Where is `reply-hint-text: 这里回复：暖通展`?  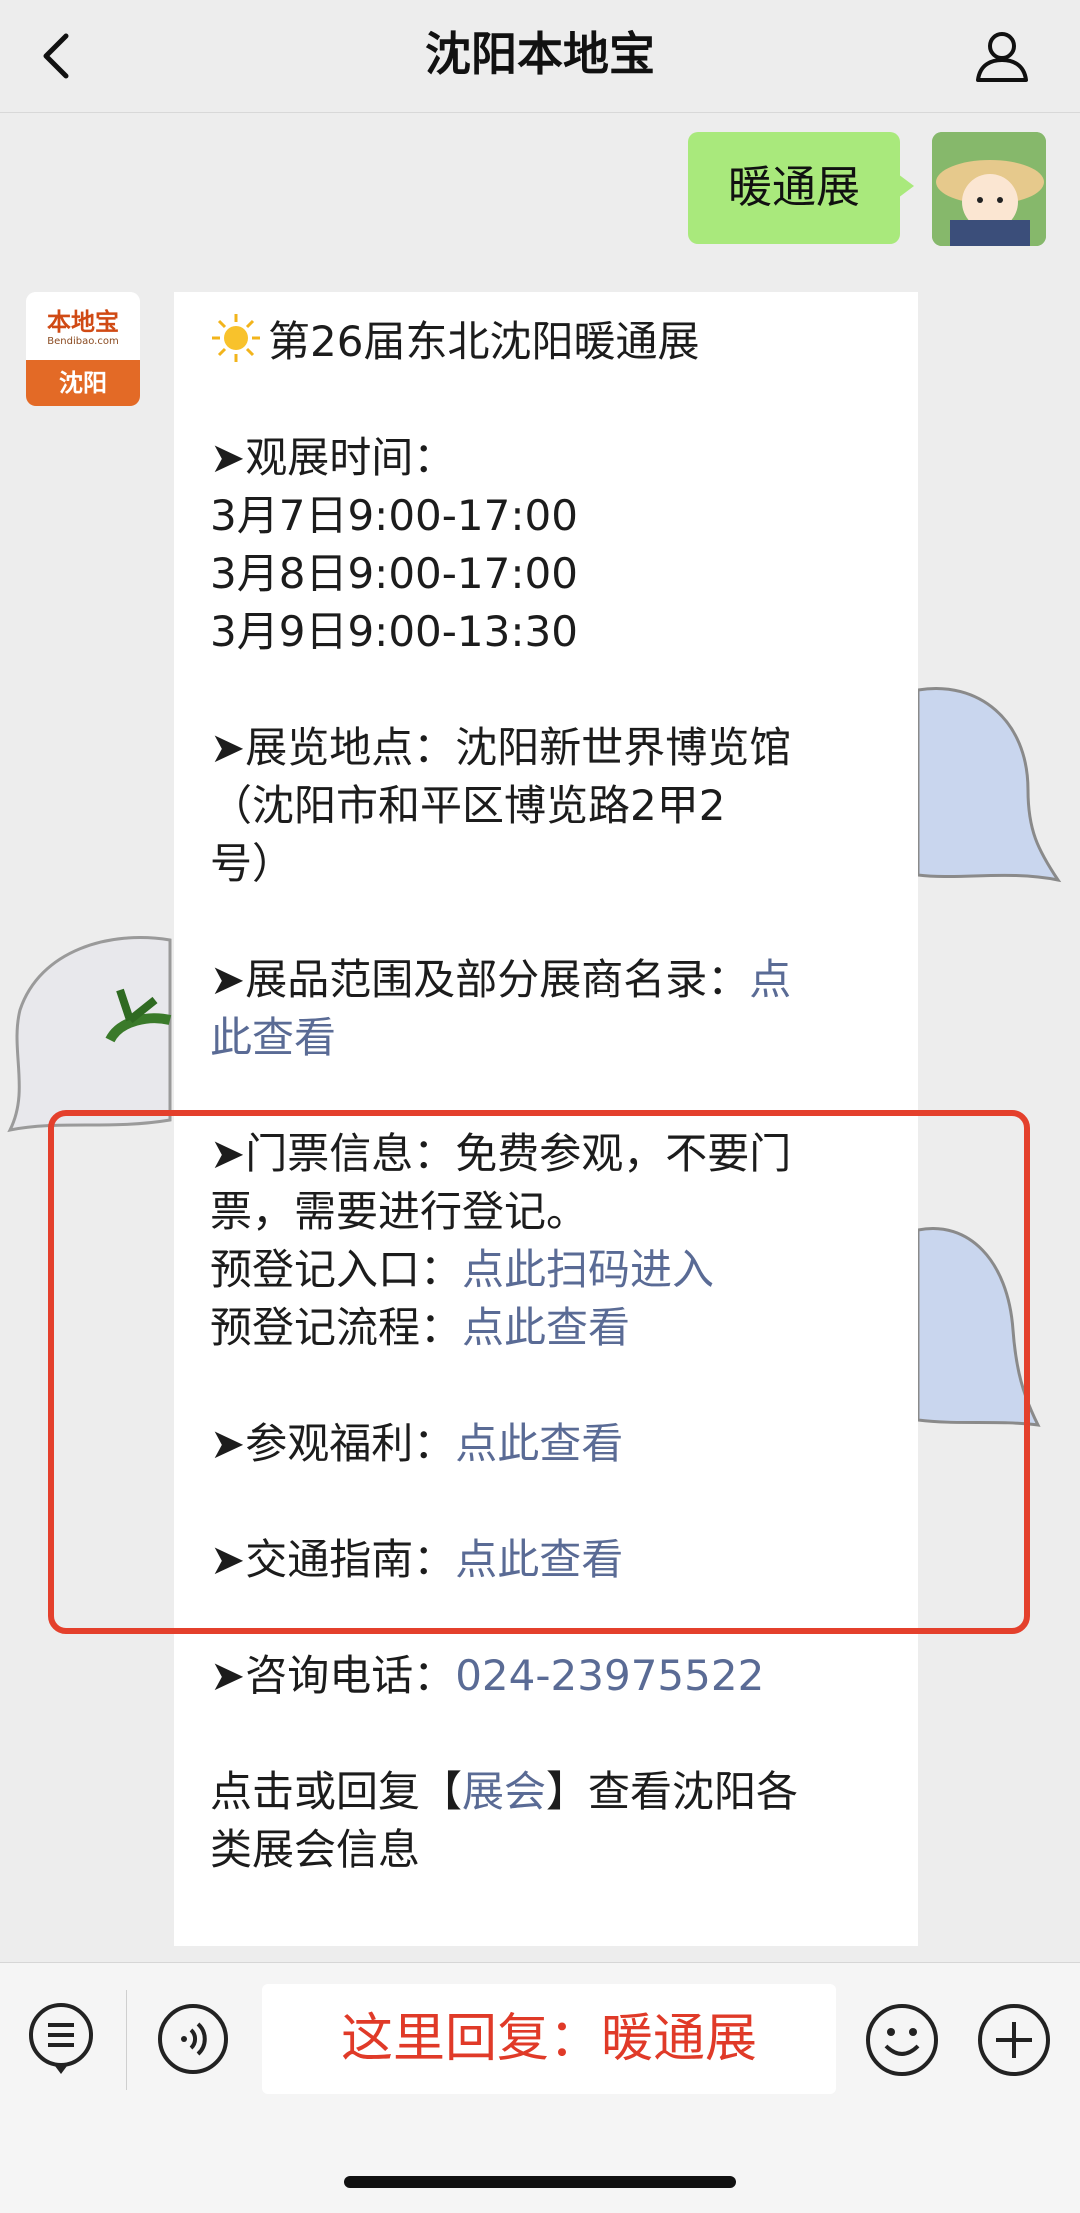 reply-hint-text: 这里回复：暖通展 is located at coordinates (548, 2039).